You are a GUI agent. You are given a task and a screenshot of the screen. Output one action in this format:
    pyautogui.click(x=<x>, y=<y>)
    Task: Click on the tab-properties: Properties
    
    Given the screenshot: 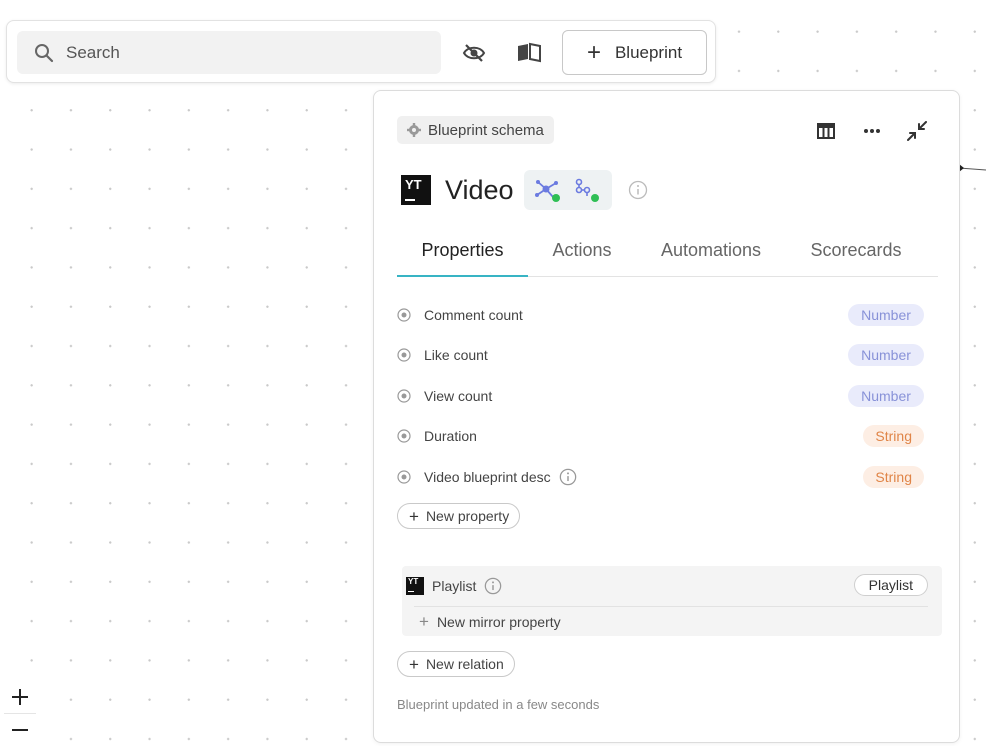 What is the action you would take?
    pyautogui.click(x=462, y=254)
    